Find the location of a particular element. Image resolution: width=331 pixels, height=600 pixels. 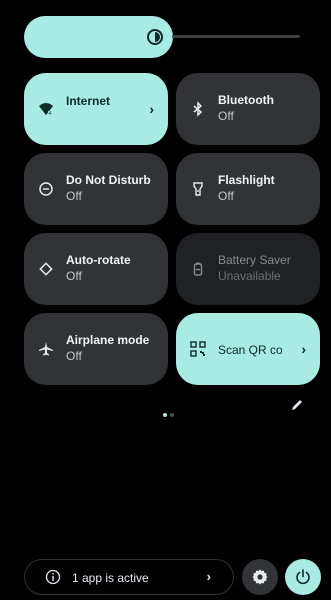

active-apps-button: 1 app is active › is located at coordinates (129, 577).